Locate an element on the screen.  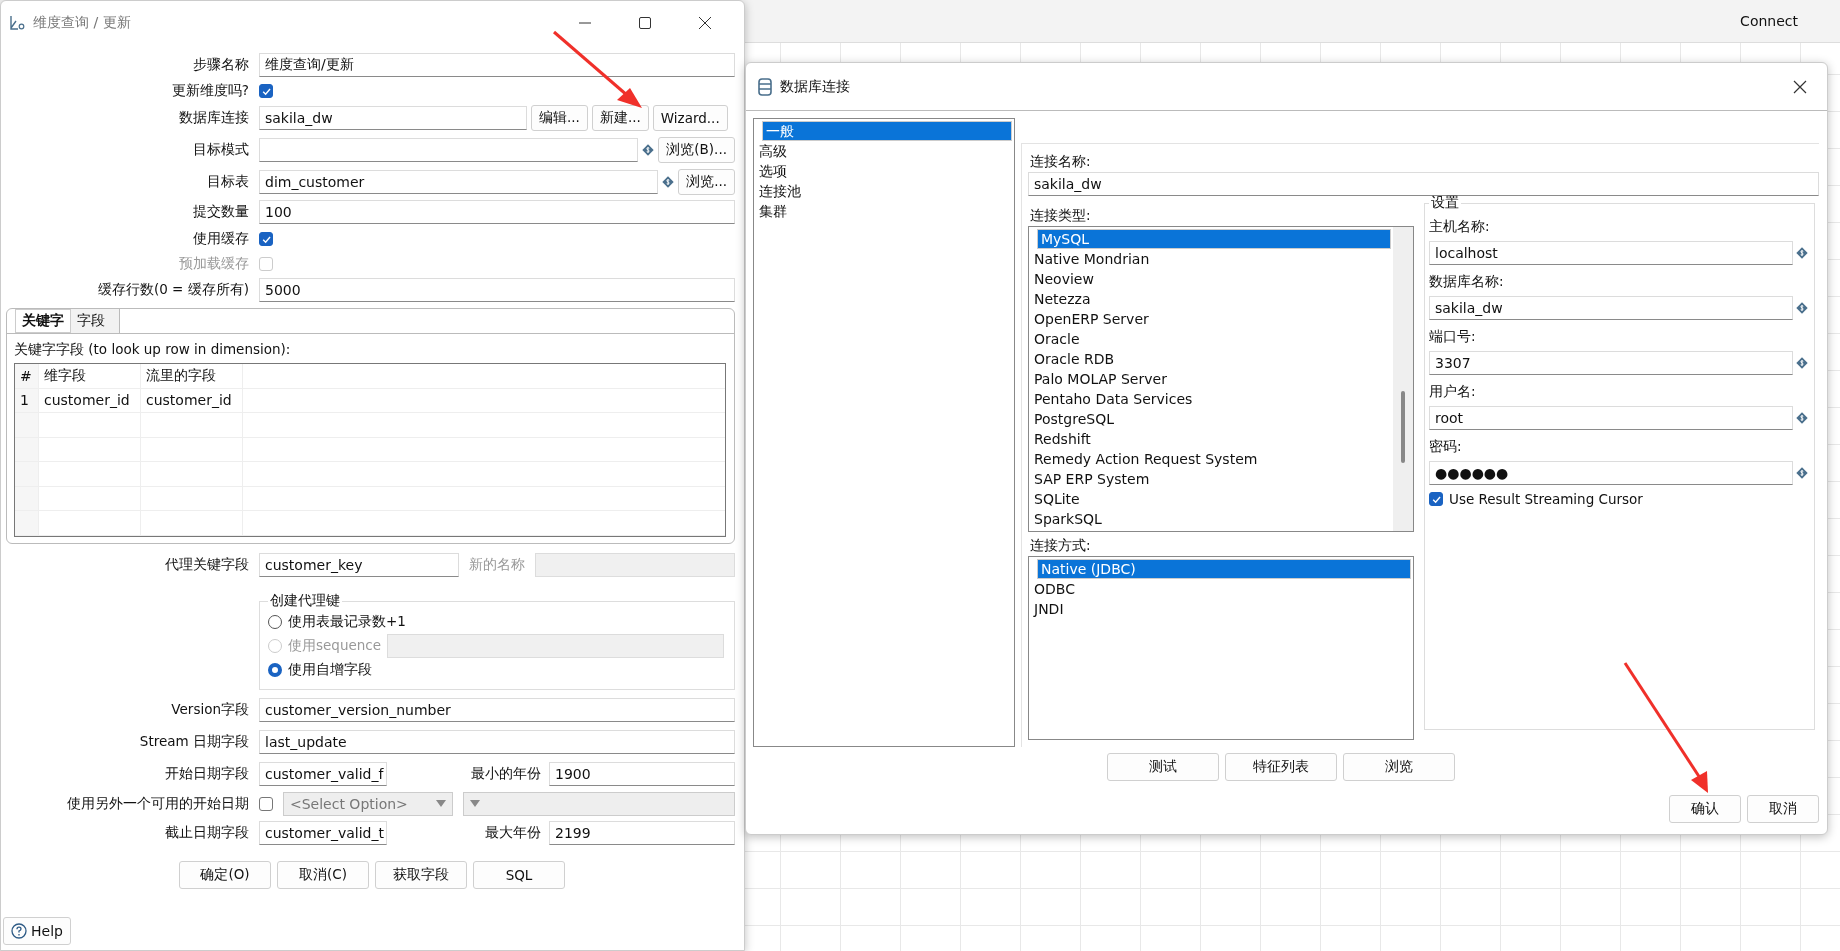
field-label: 数据库连接 is located at coordinates (214, 118).